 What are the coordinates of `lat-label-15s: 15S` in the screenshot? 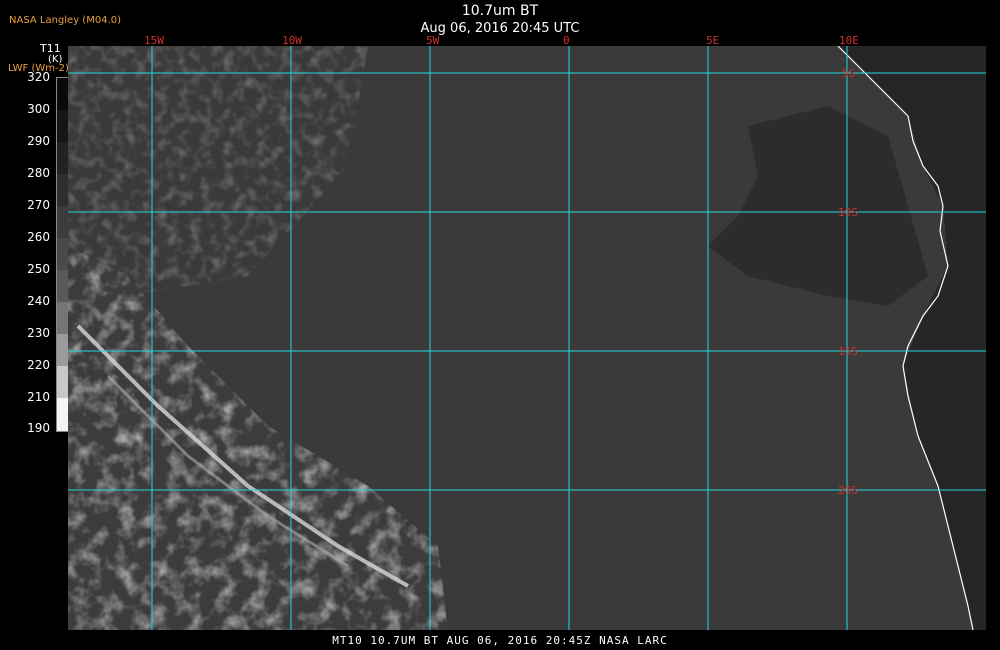 It's located at (848, 351).